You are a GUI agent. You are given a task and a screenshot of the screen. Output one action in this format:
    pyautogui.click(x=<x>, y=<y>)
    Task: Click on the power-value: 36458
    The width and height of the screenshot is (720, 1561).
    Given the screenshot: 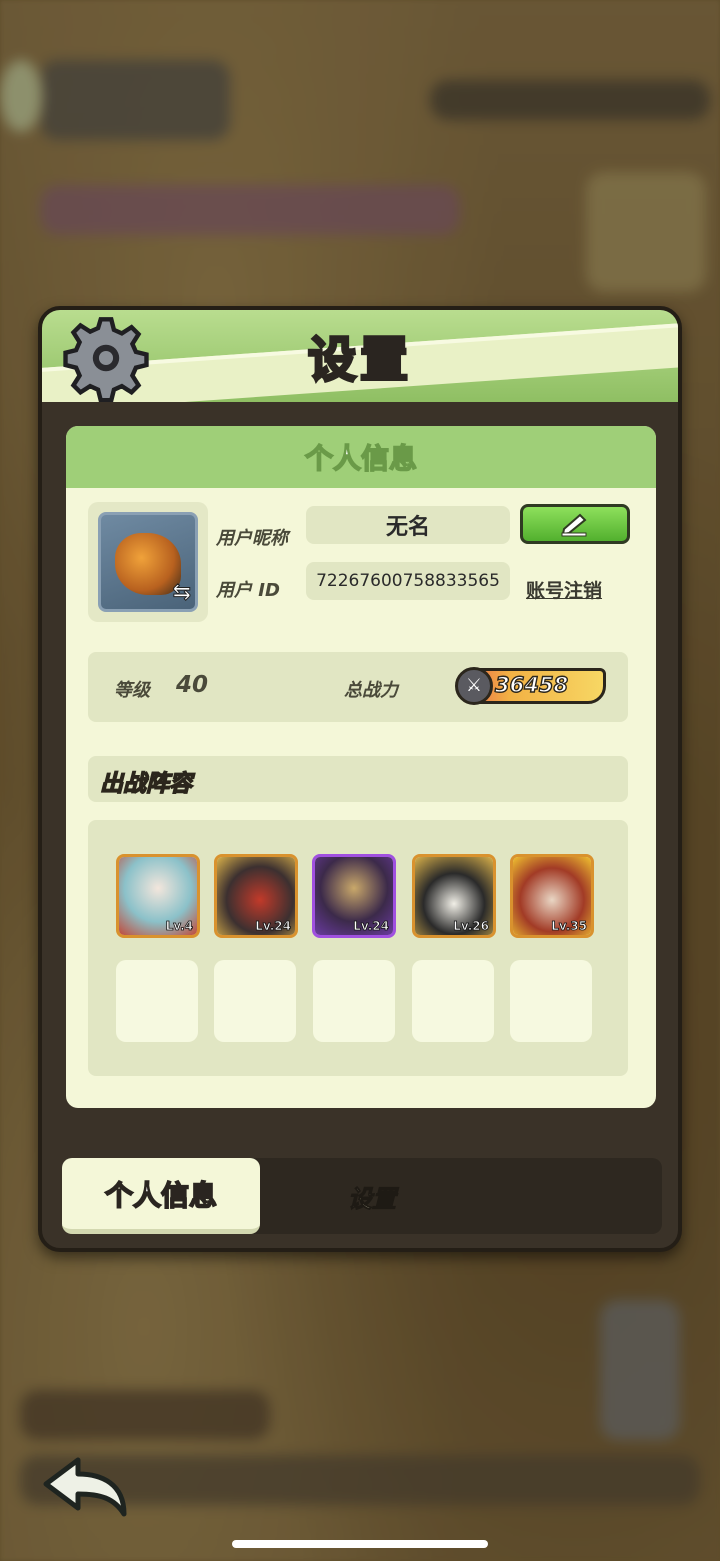 What is the action you would take?
    pyautogui.click(x=531, y=684)
    